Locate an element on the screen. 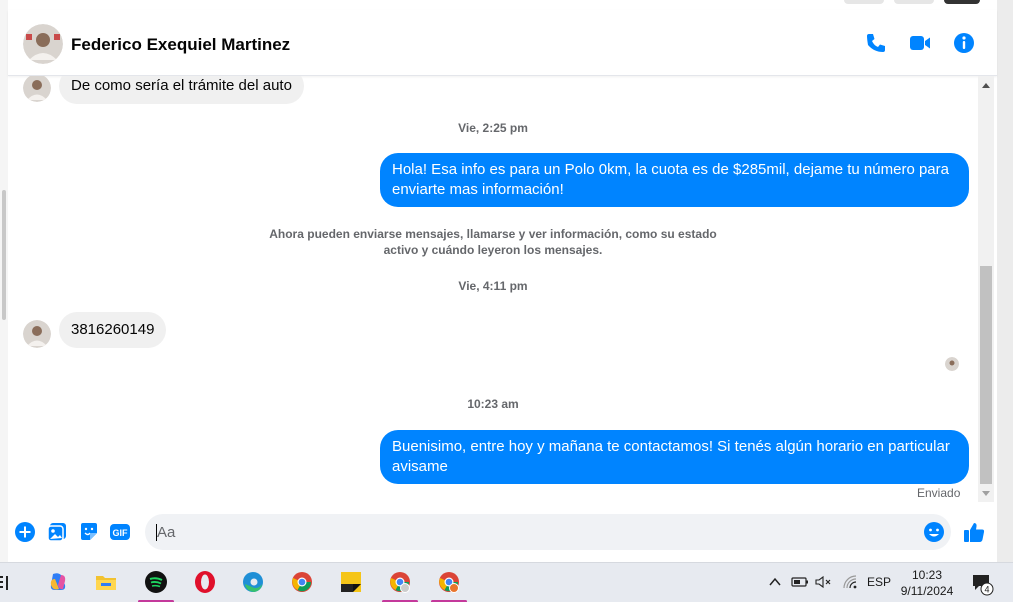 This screenshot has width=1013, height=602. clock: 10:23 9/11/2024 is located at coordinates (927, 583).